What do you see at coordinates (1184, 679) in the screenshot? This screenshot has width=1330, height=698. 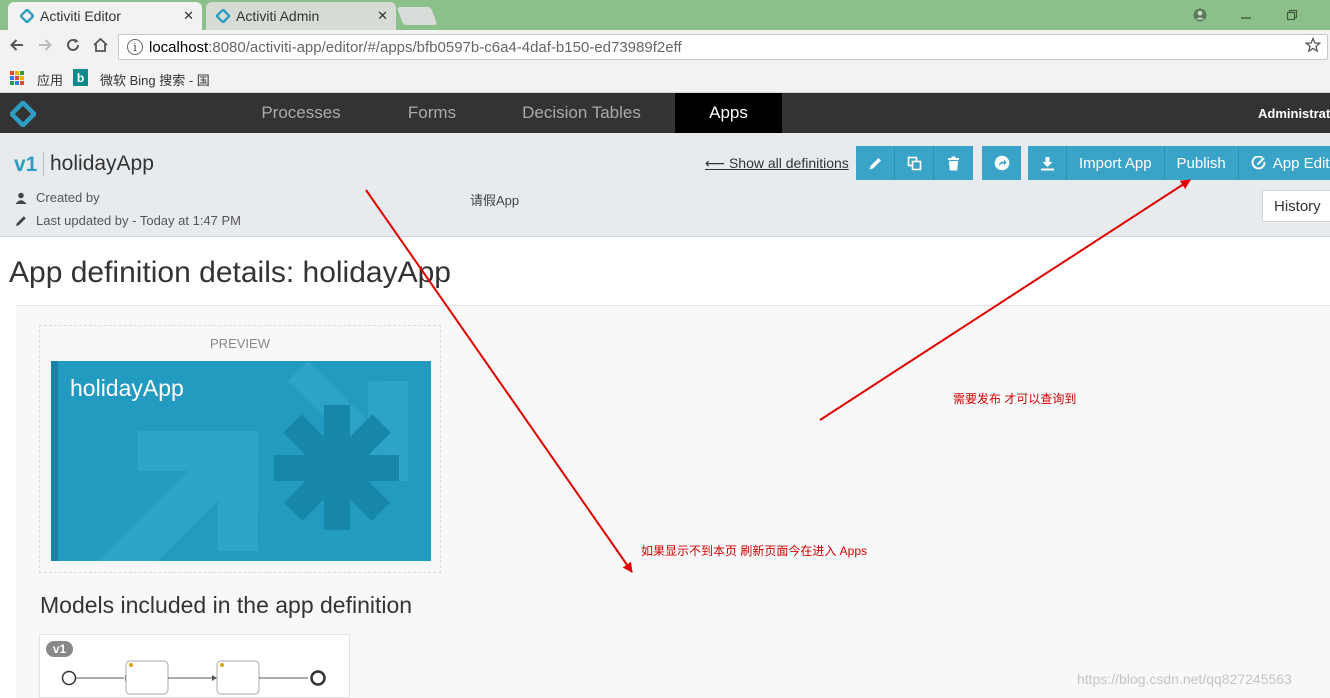 I see `watermark: https://blog.csdn.net/qq827245563` at bounding box center [1184, 679].